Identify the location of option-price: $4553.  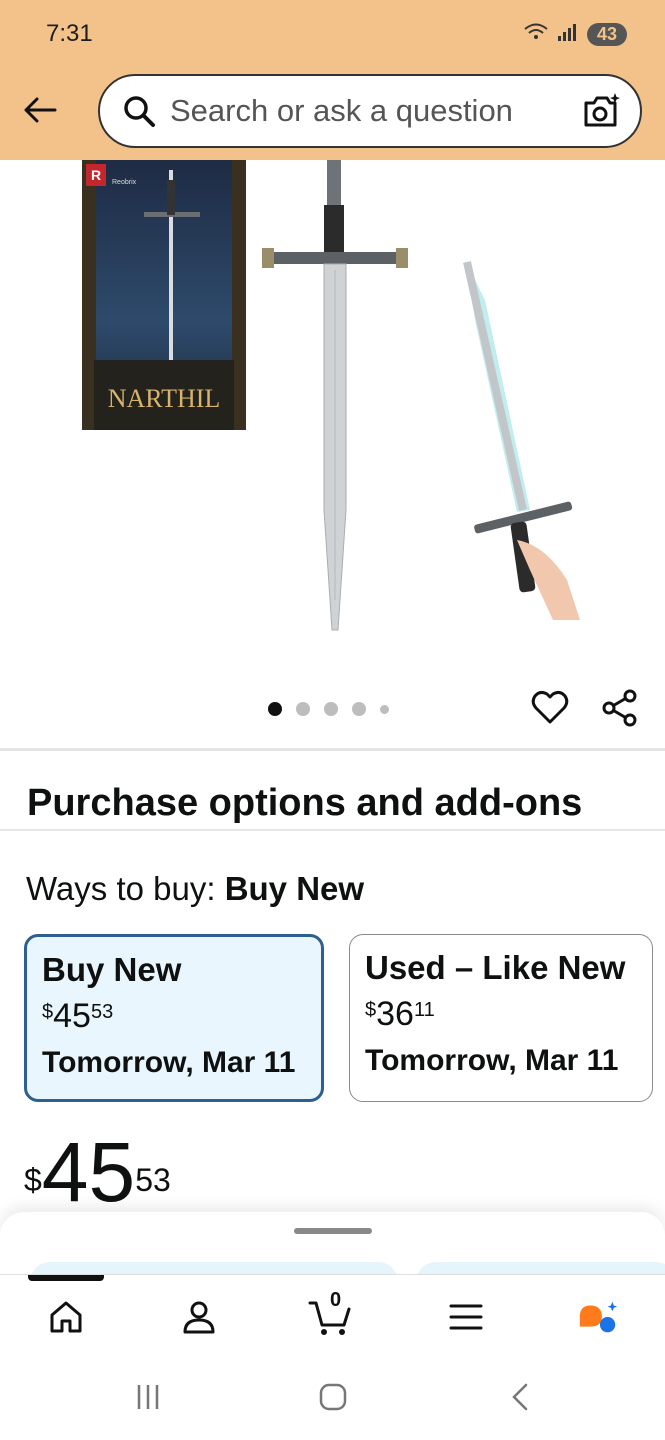
(181, 1016).